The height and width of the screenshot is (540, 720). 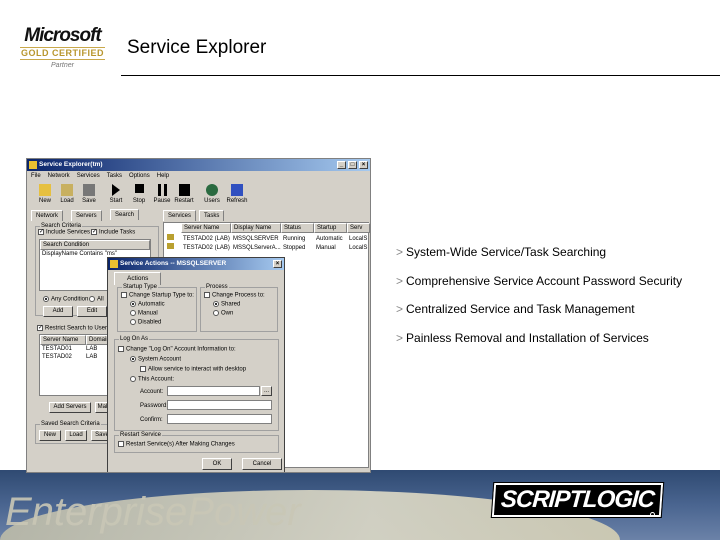 What do you see at coordinates (145, 322) in the screenshot?
I see `disabled-radio: Disabled` at bounding box center [145, 322].